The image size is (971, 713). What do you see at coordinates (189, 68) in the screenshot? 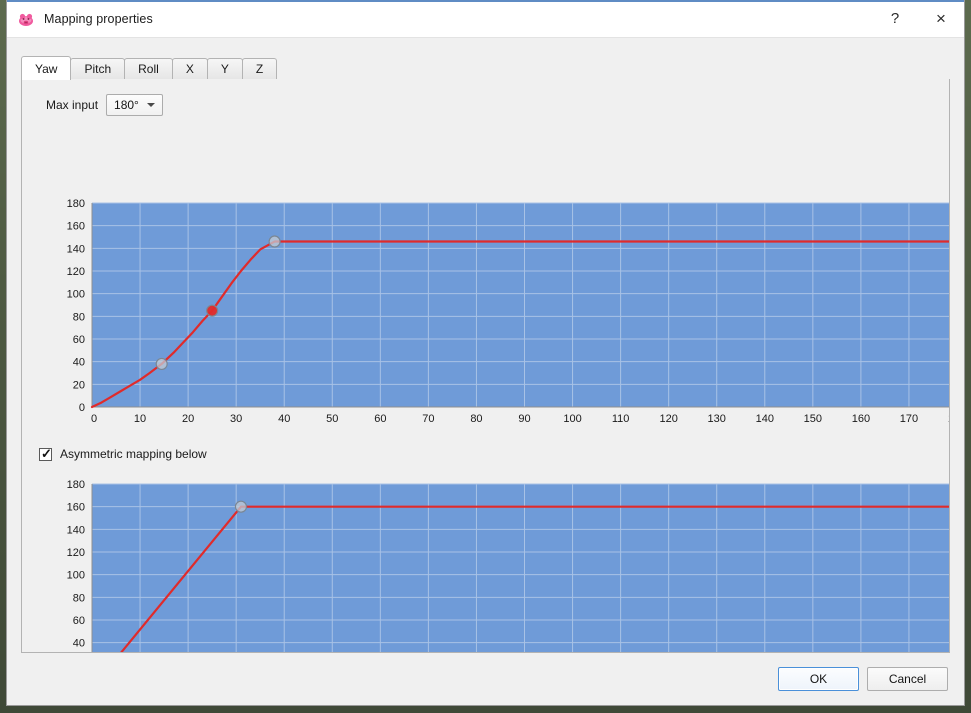
I see `tab-x: X` at bounding box center [189, 68].